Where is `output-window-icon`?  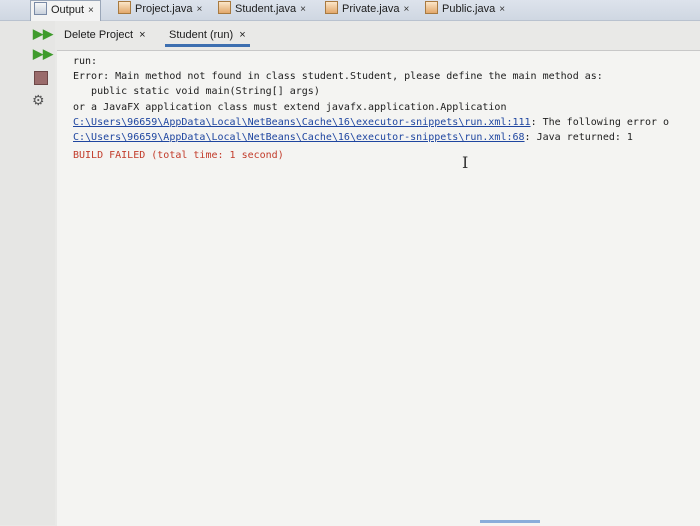 output-window-icon is located at coordinates (40, 8).